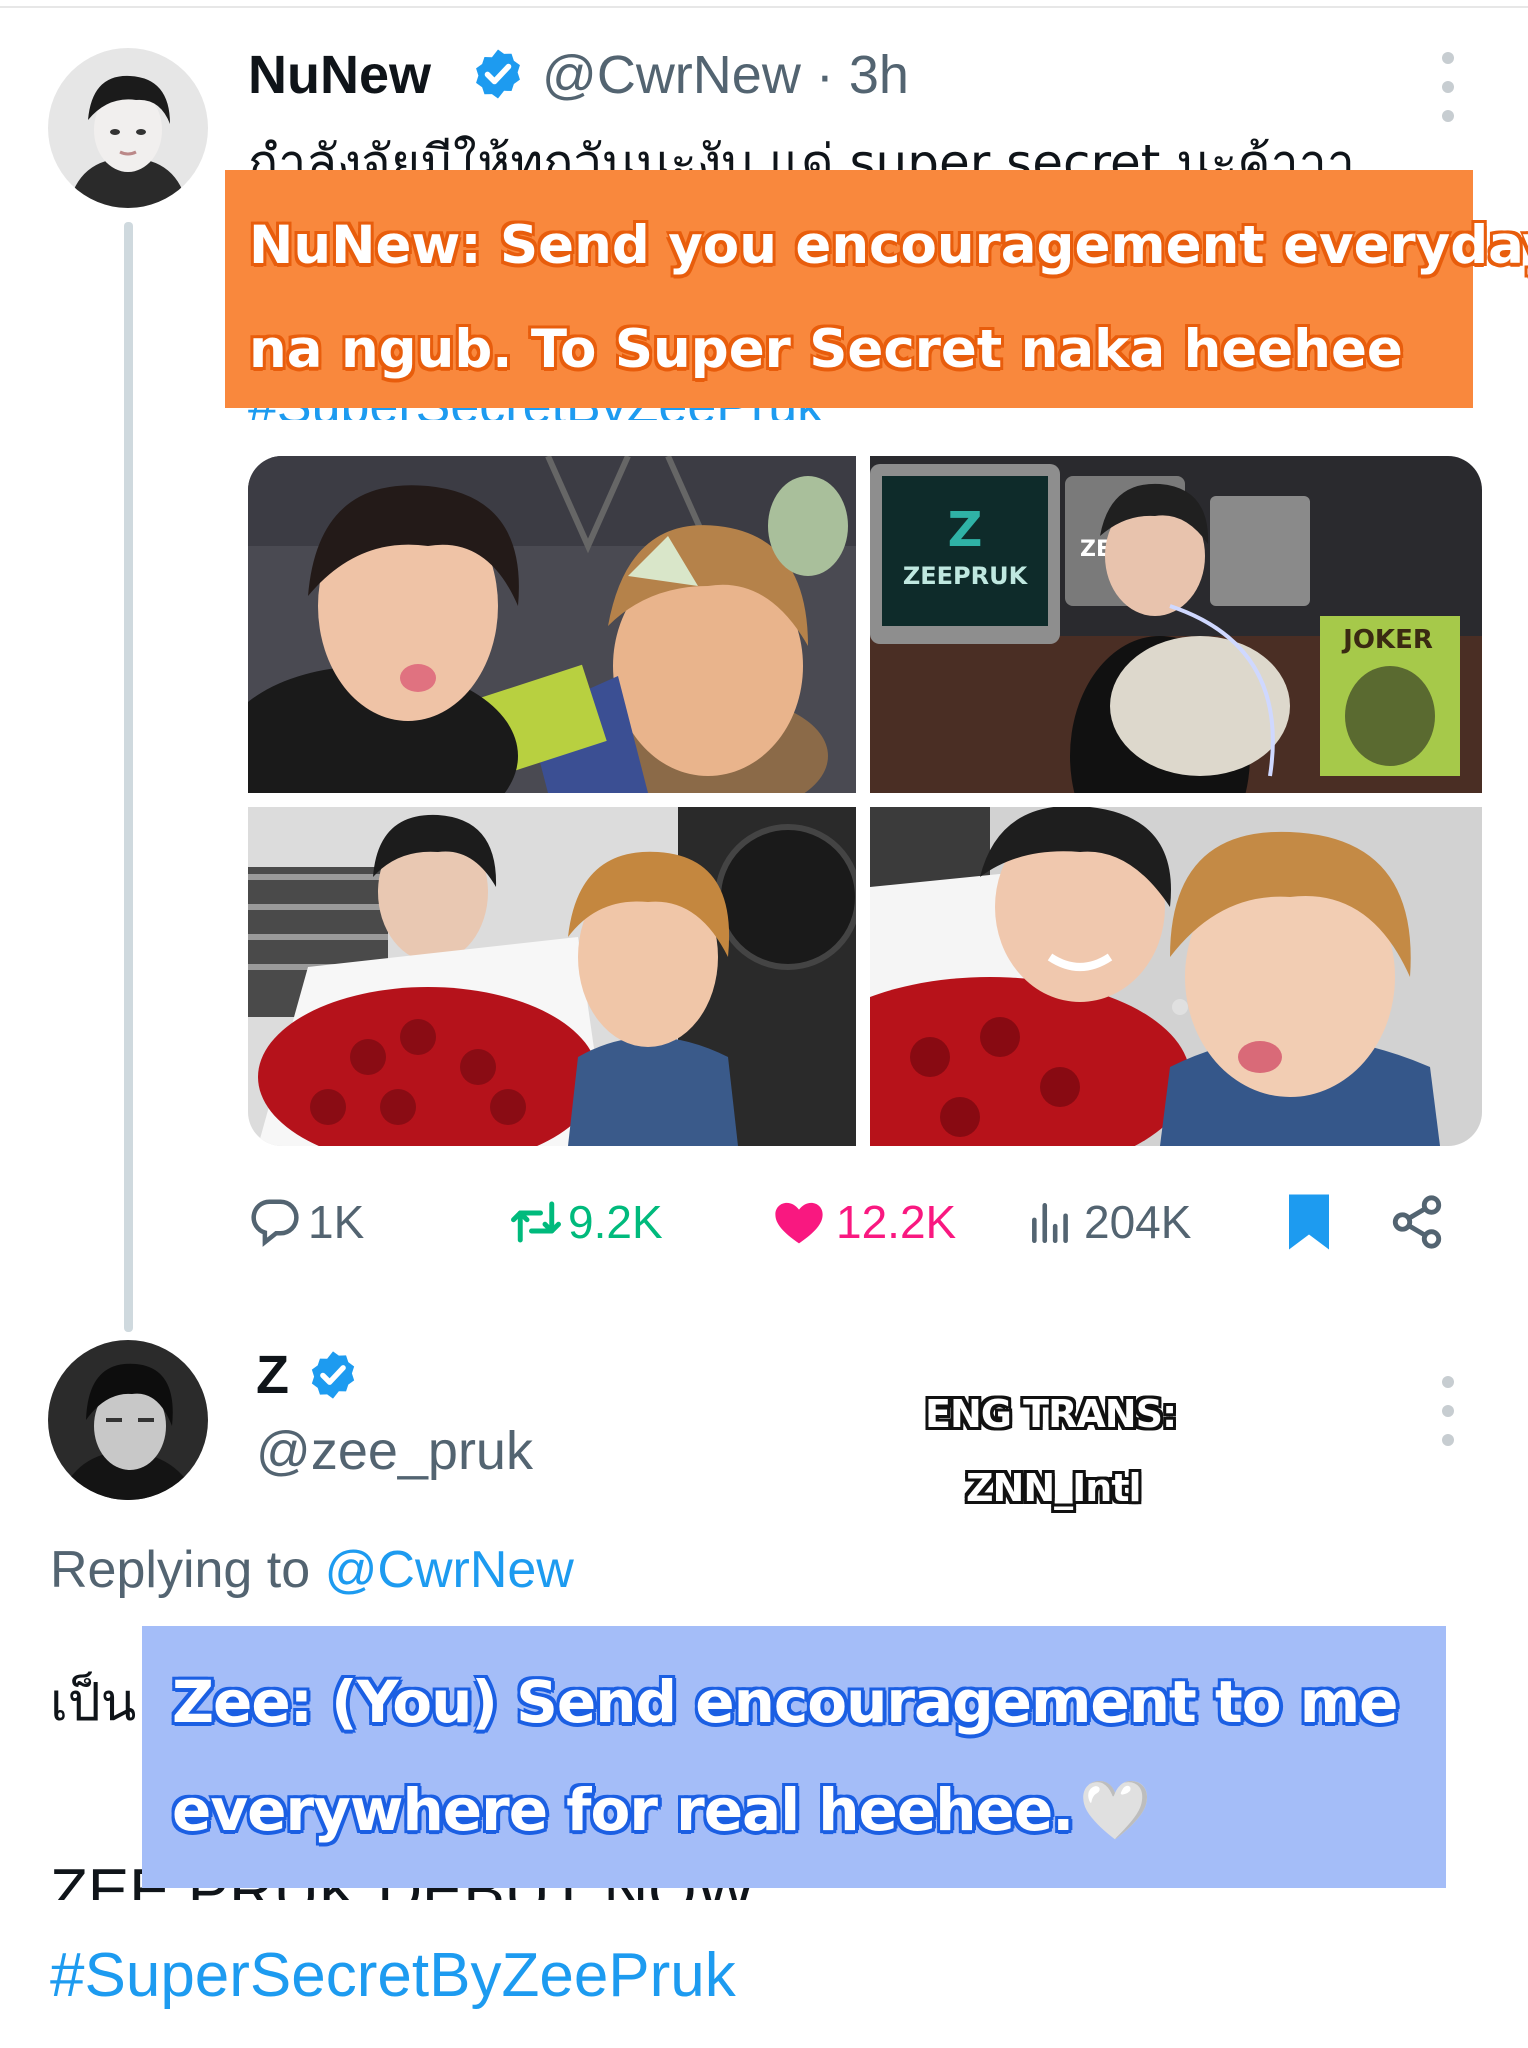 The width and height of the screenshot is (1528, 2048). What do you see at coordinates (275, 1223) in the screenshot?
I see `reply-icon` at bounding box center [275, 1223].